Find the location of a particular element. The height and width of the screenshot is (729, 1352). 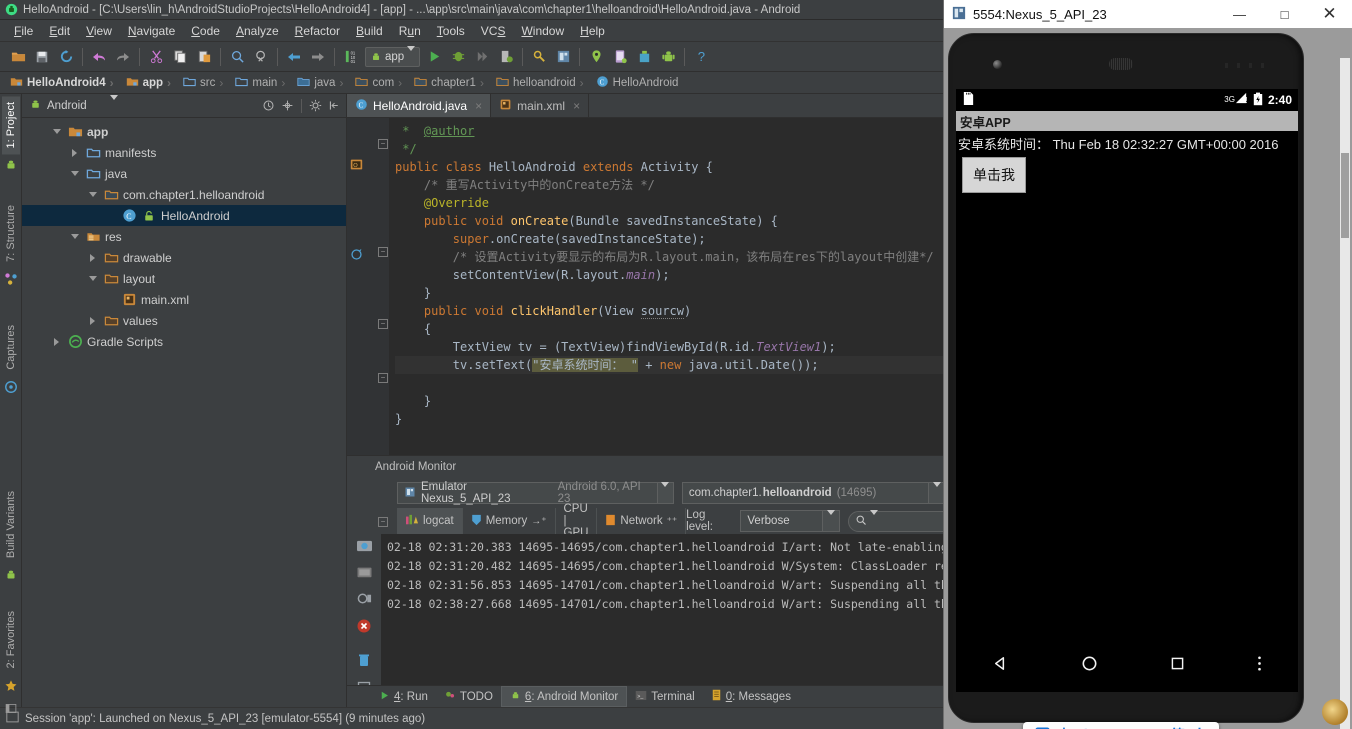

compile-icon: 01 10 01 is located at coordinates (351, 57).